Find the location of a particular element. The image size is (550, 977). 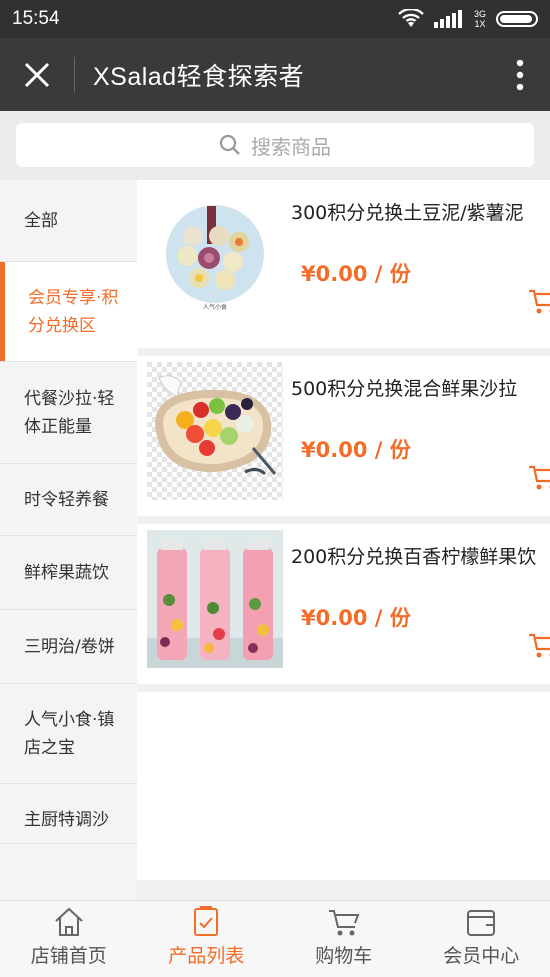

category-label: 会员专享·积分兑换区 is located at coordinates (73, 311).